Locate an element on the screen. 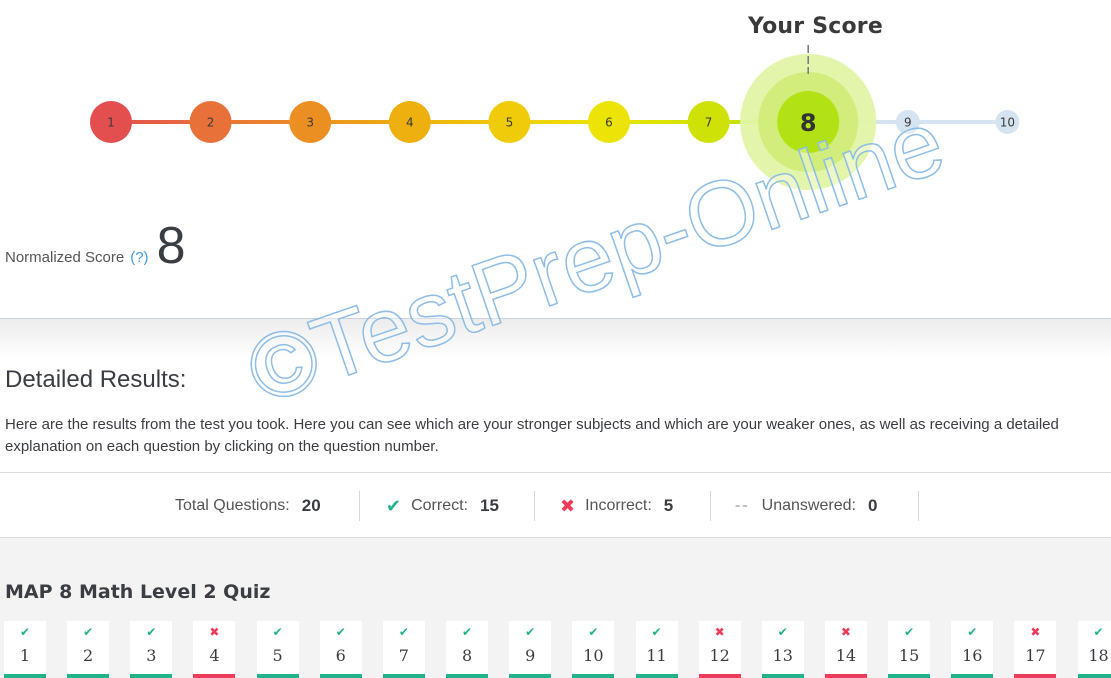  question-number: 12 is located at coordinates (719, 655).